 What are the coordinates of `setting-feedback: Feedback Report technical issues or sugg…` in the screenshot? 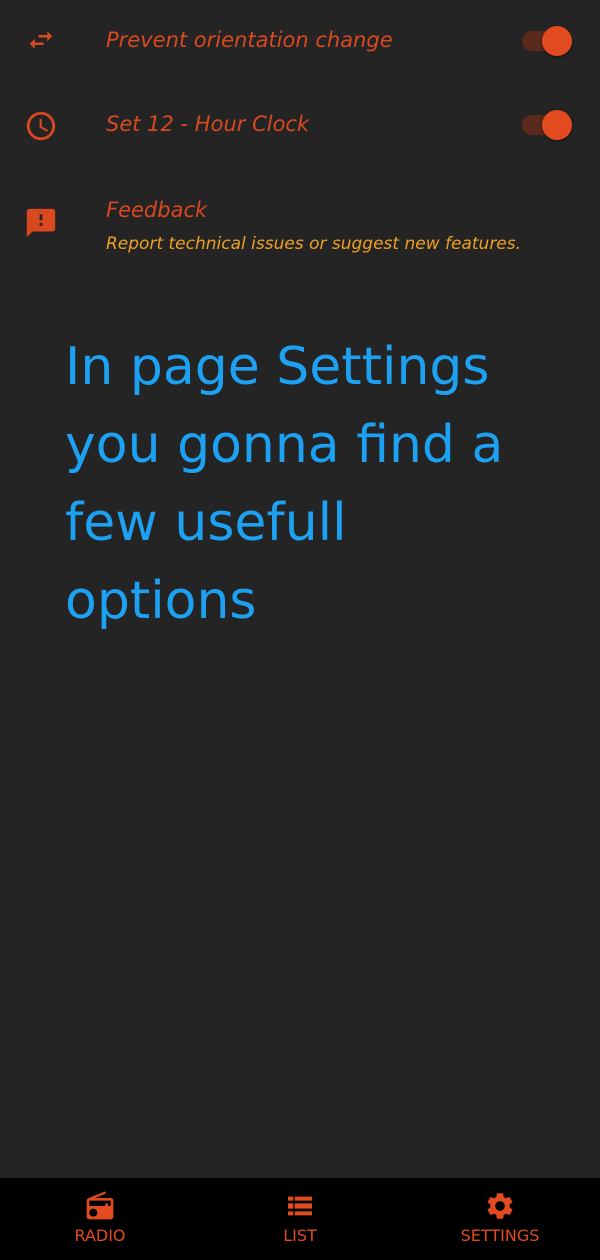 It's located at (300, 228).